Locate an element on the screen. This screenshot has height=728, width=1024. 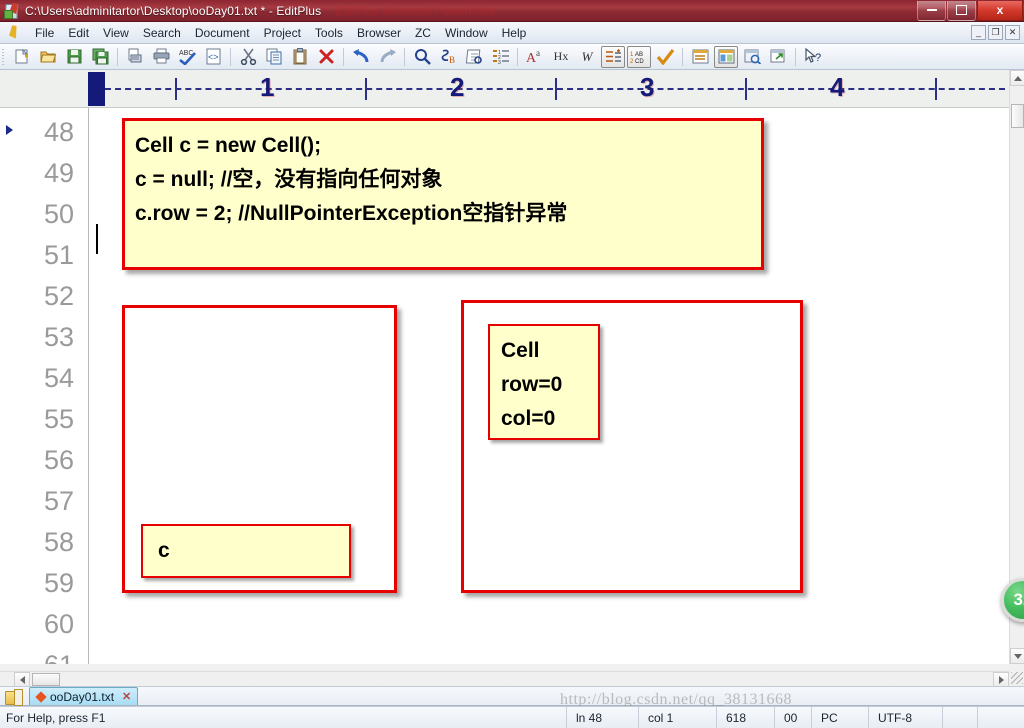
scroll-right-button is located at coordinates (1001, 679).